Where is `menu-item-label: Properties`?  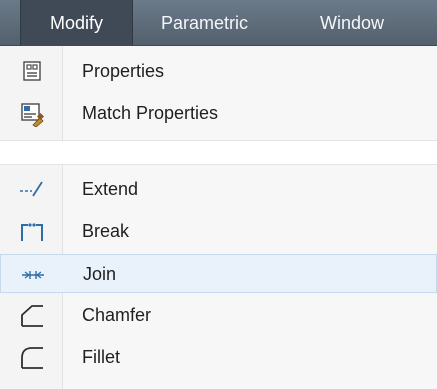
menu-item-label: Properties is located at coordinates (123, 71).